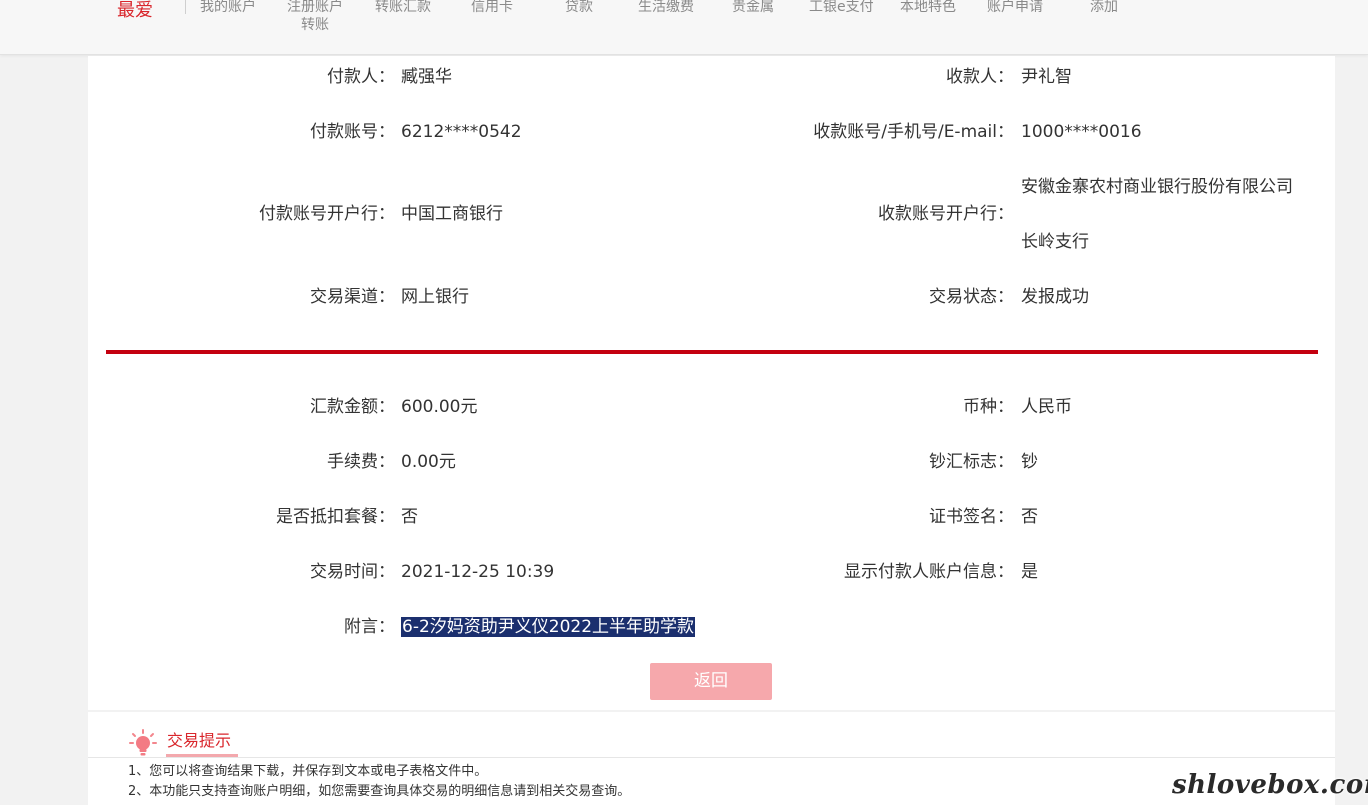  I want to click on status-label: 交易状态：, so click(971, 297).